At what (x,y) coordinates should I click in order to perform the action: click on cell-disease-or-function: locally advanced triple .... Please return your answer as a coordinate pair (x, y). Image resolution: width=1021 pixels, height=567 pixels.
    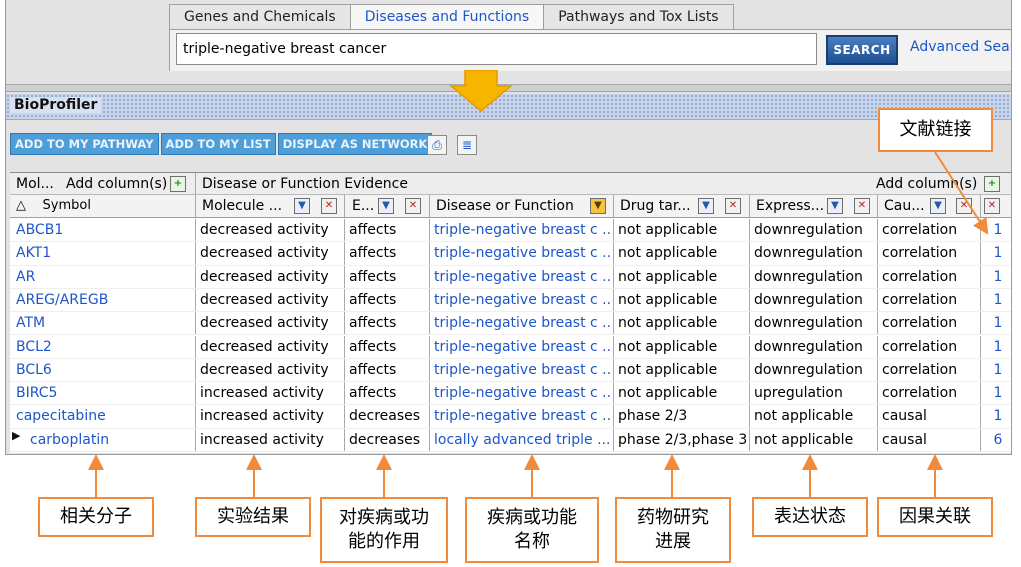
    Looking at the image, I should click on (522, 440).